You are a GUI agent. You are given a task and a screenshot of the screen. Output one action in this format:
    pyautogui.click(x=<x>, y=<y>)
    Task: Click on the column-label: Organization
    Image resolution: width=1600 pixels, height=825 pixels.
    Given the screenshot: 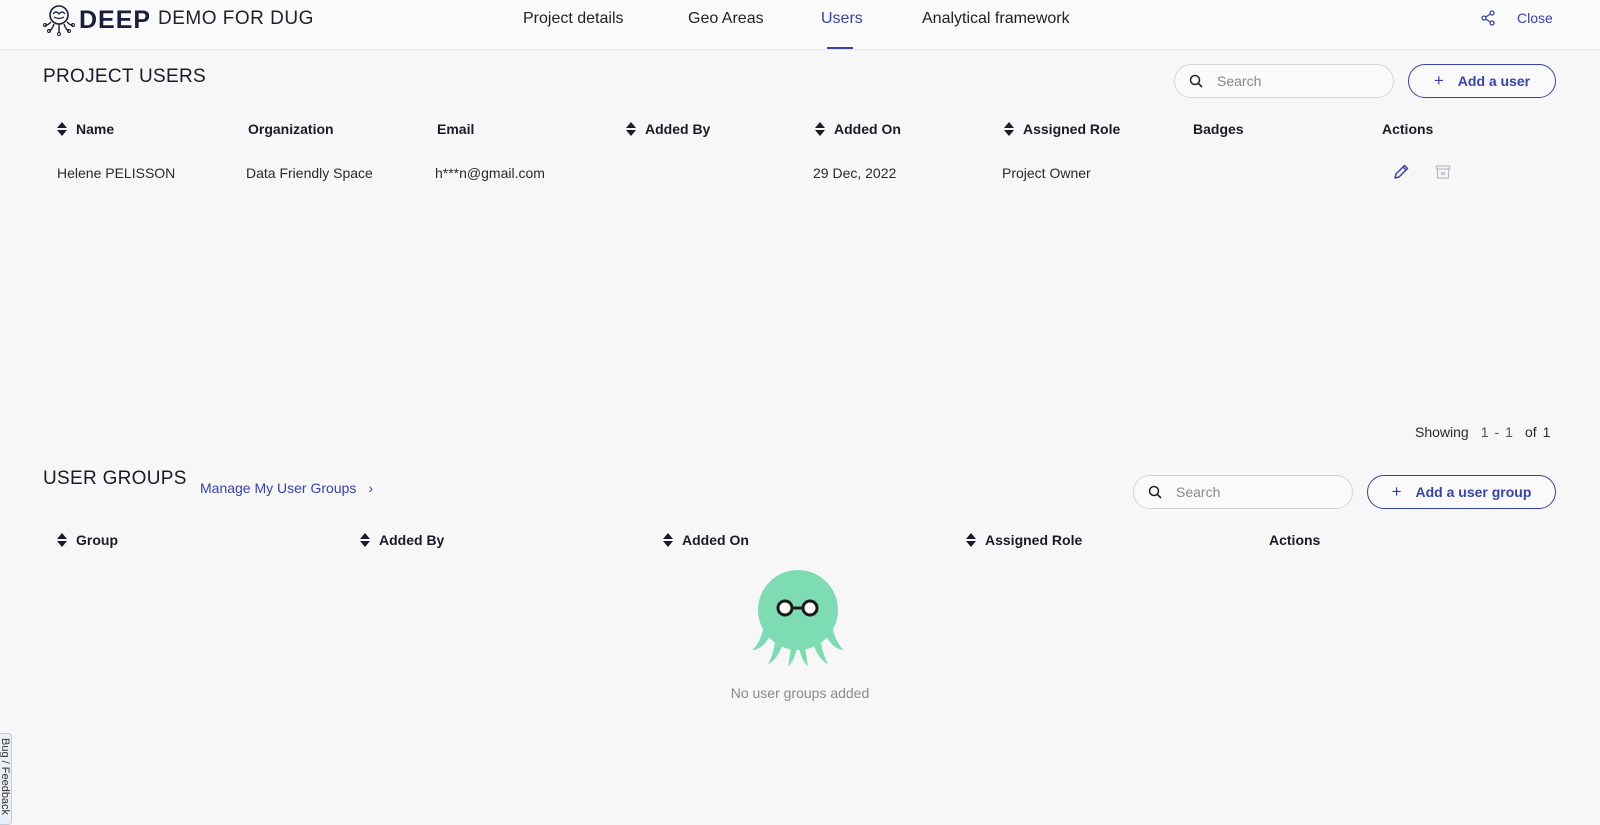 What is the action you would take?
    pyautogui.click(x=291, y=129)
    